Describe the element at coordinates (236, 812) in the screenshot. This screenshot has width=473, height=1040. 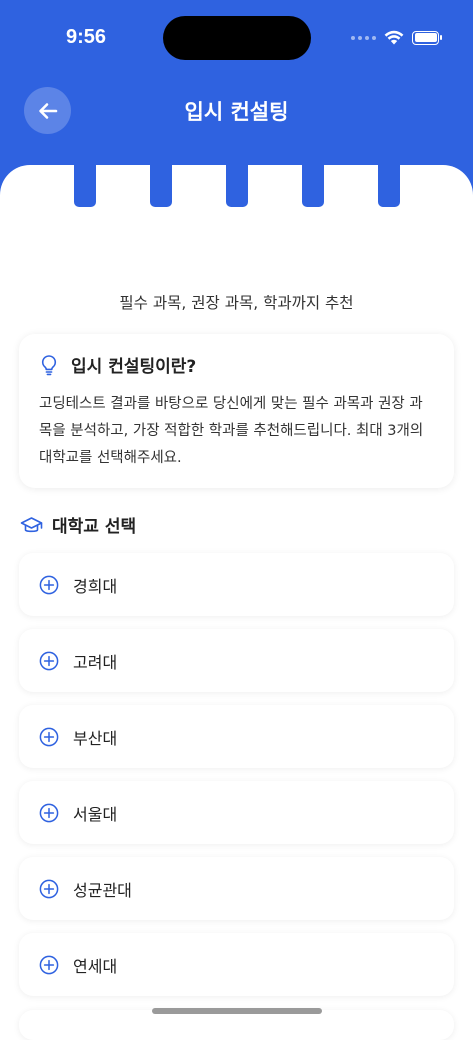
I see `university-option: 서울대` at that location.